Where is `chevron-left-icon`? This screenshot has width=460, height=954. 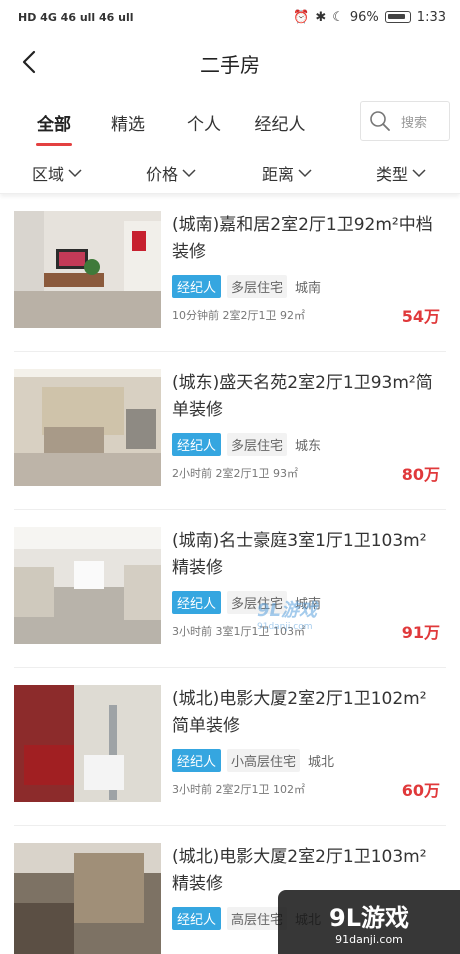 chevron-left-icon is located at coordinates (29, 62).